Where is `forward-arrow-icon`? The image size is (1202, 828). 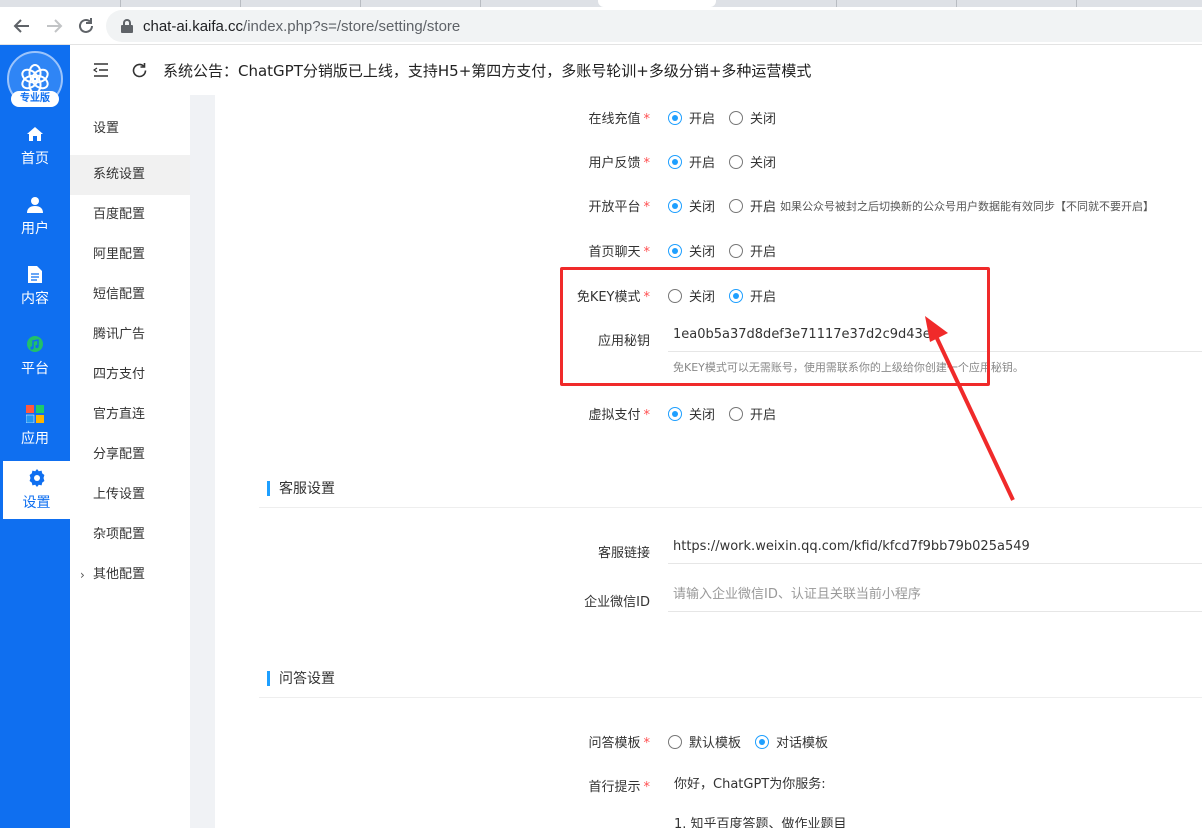
forward-arrow-icon is located at coordinates (55, 26).